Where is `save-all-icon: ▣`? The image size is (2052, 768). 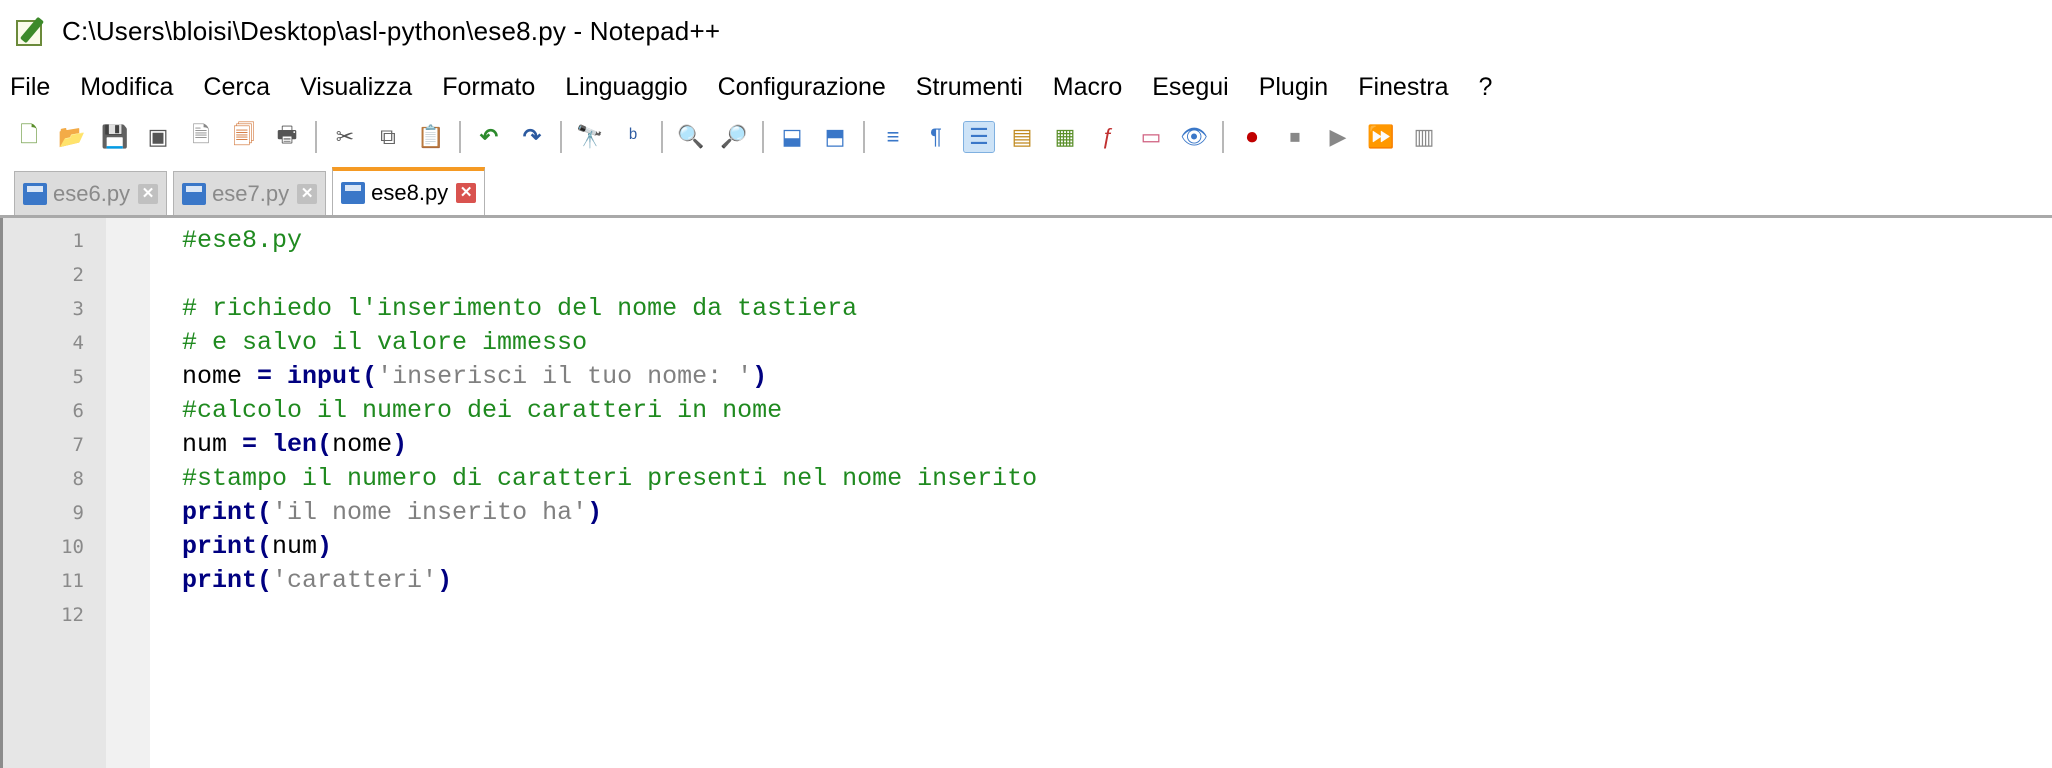
save-all-icon: ▣ is located at coordinates (158, 137).